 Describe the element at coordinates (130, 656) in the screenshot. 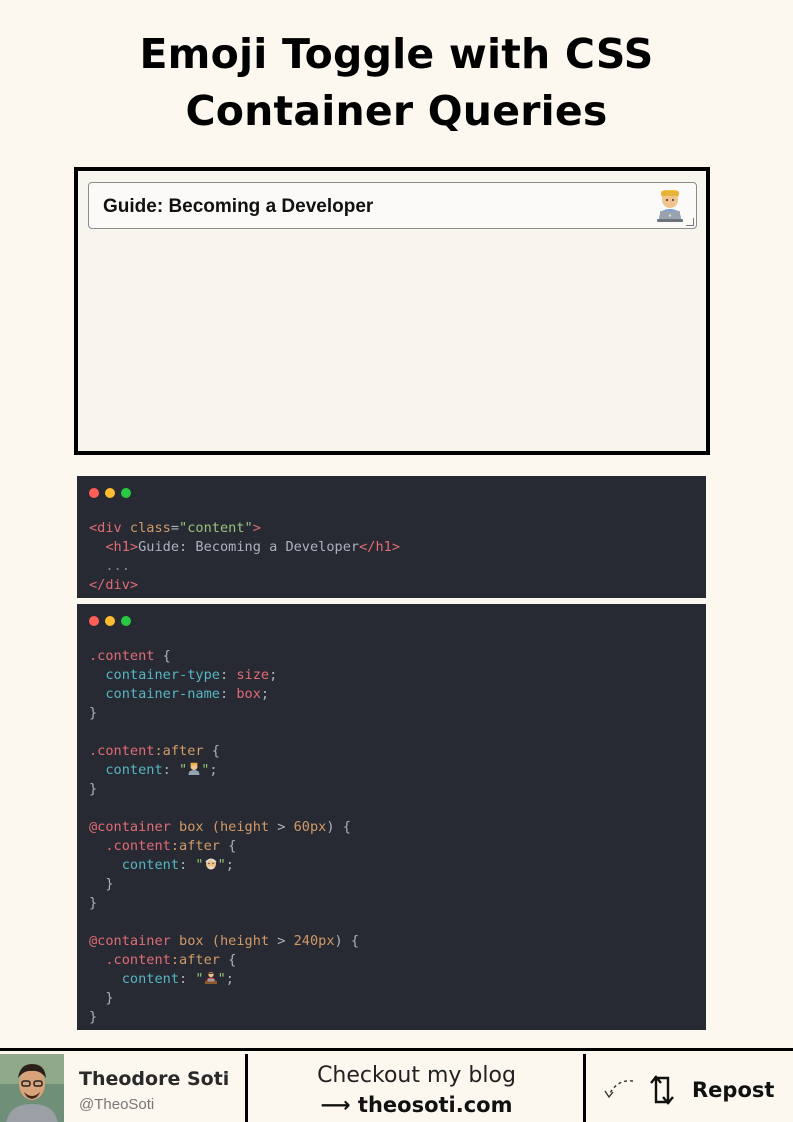

I see `code-line: .content {` at that location.